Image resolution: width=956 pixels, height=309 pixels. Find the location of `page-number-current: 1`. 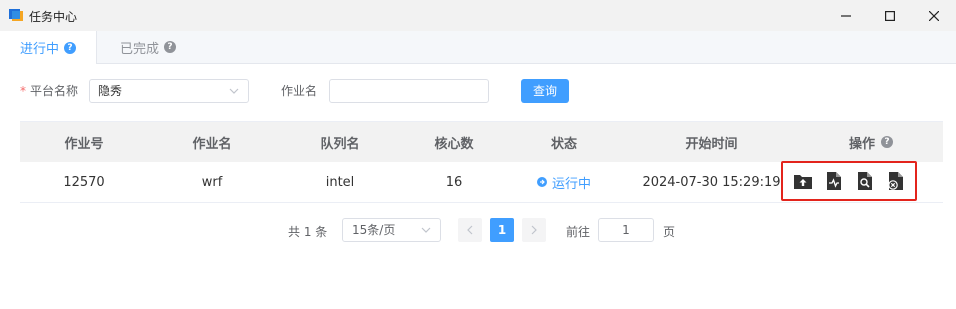

page-number-current: 1 is located at coordinates (502, 230).